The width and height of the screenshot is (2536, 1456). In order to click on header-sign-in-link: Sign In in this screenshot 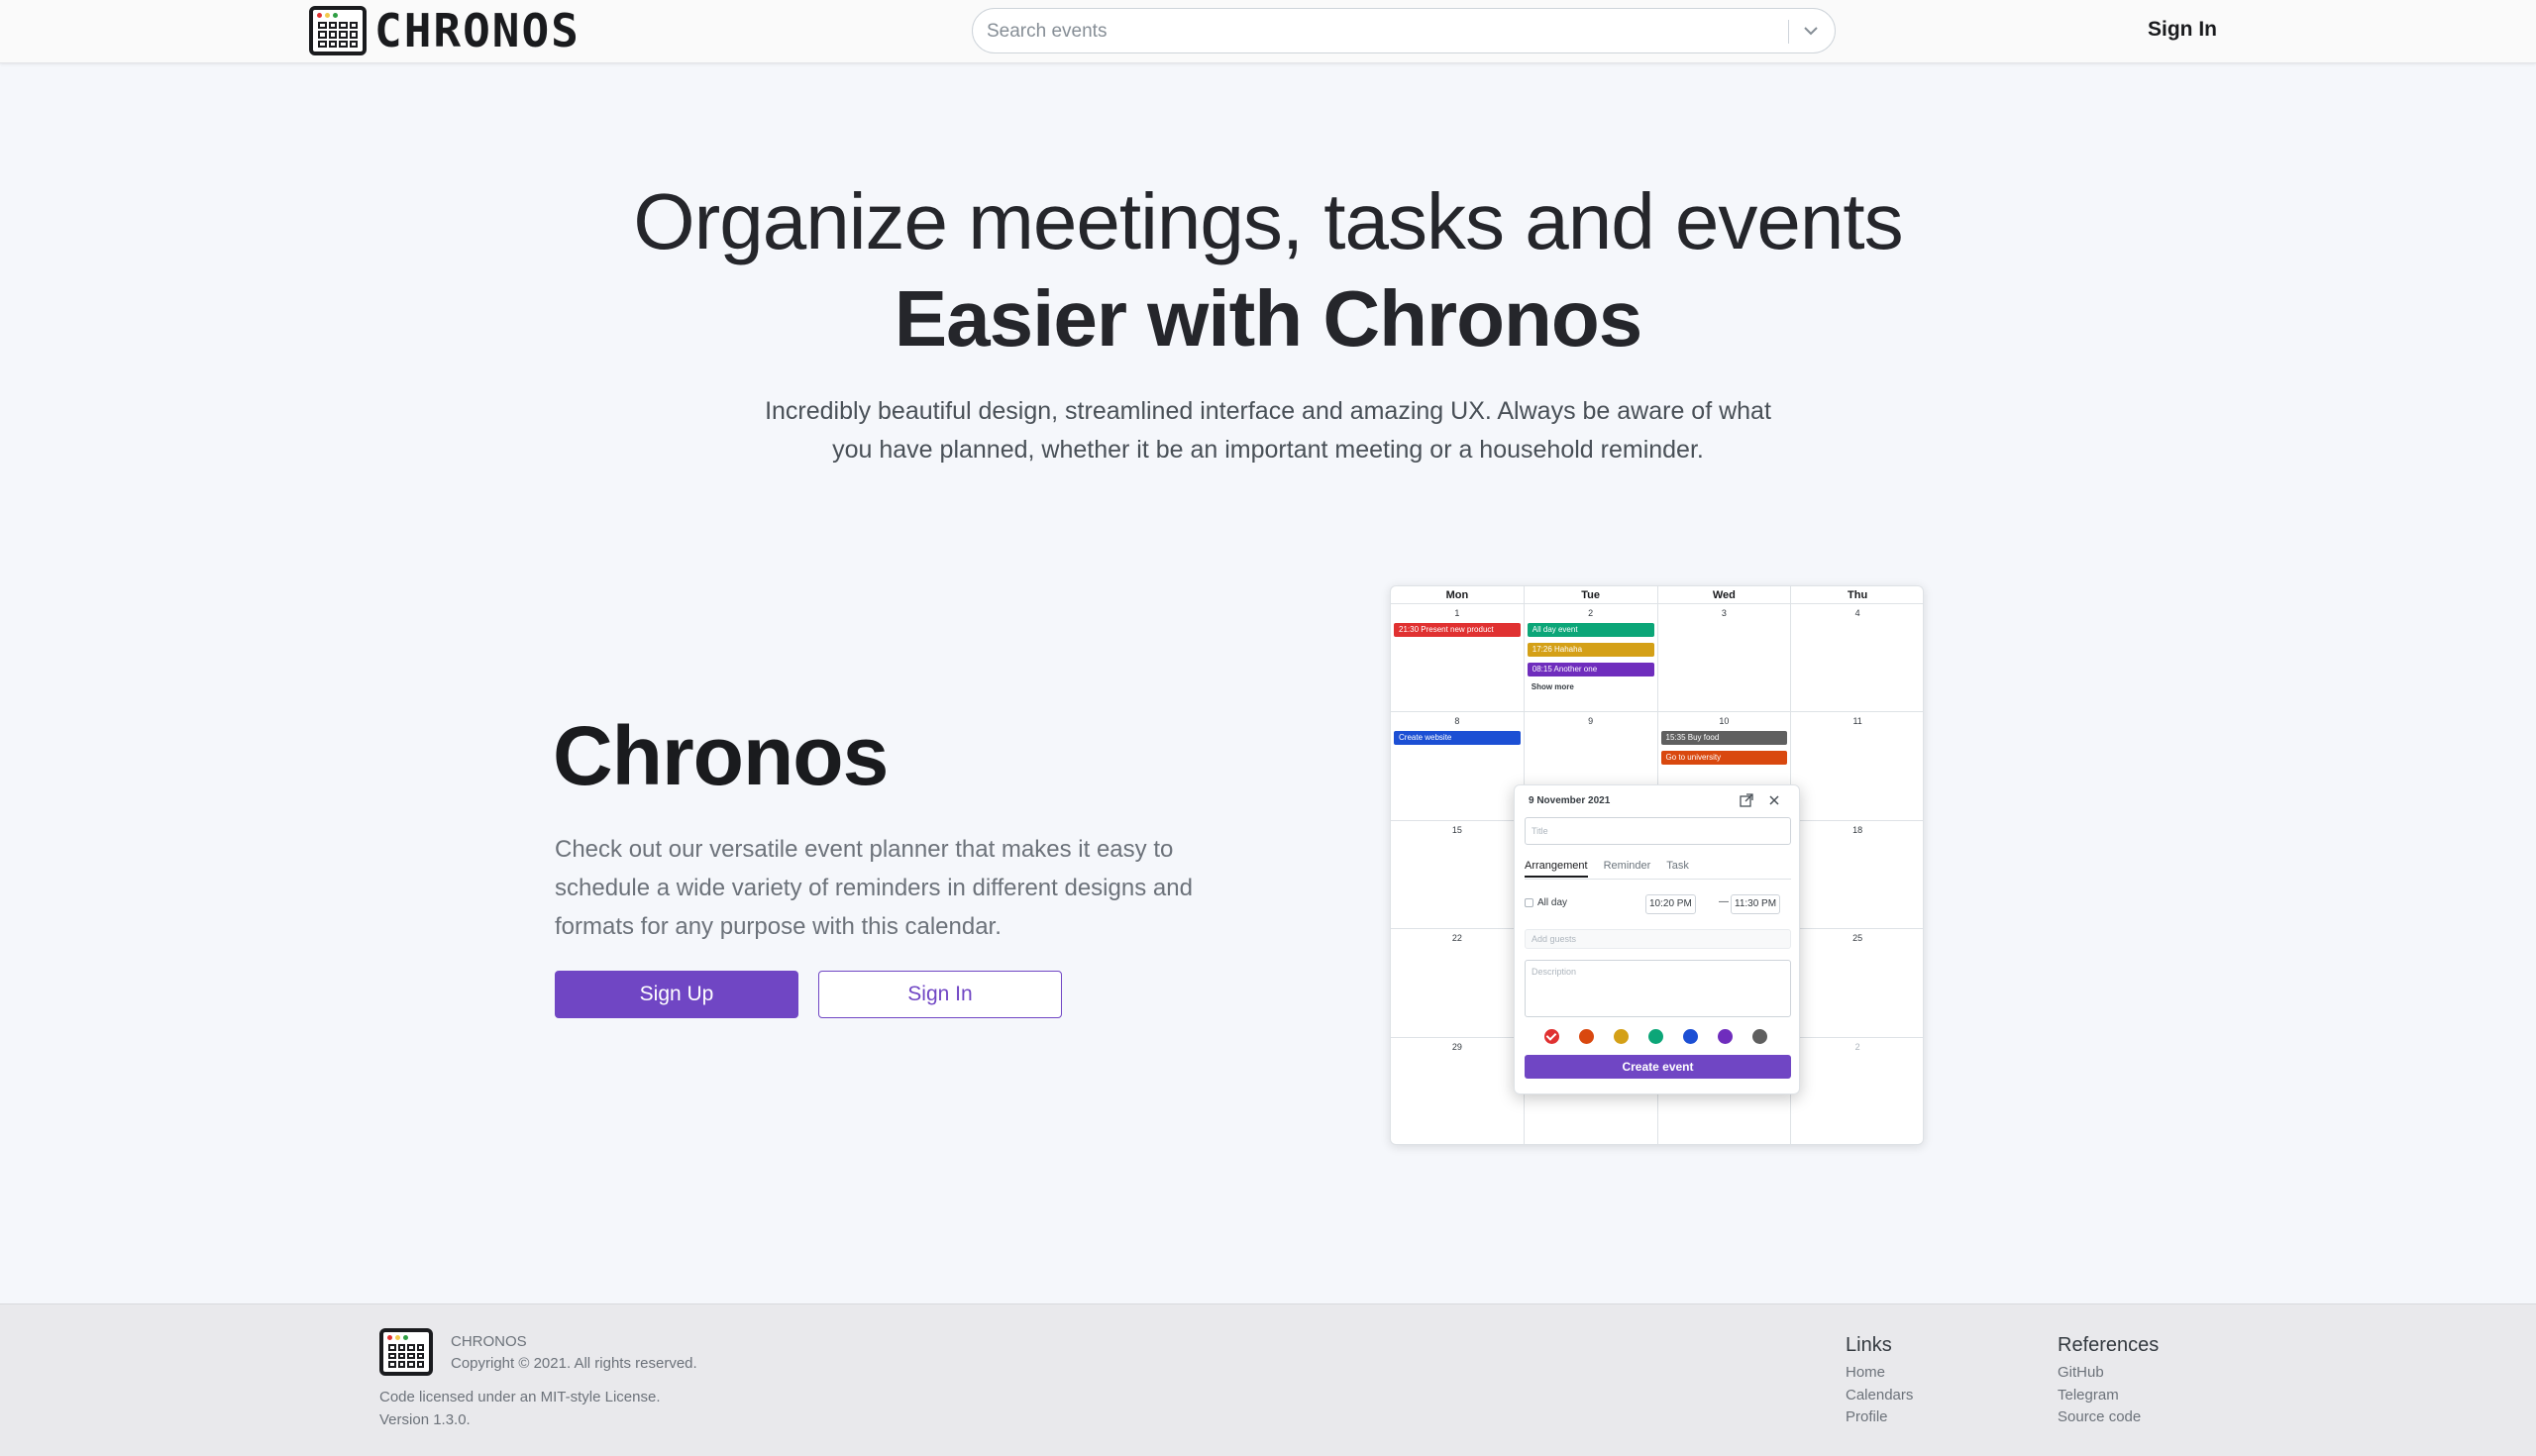, I will do `click(2182, 30)`.